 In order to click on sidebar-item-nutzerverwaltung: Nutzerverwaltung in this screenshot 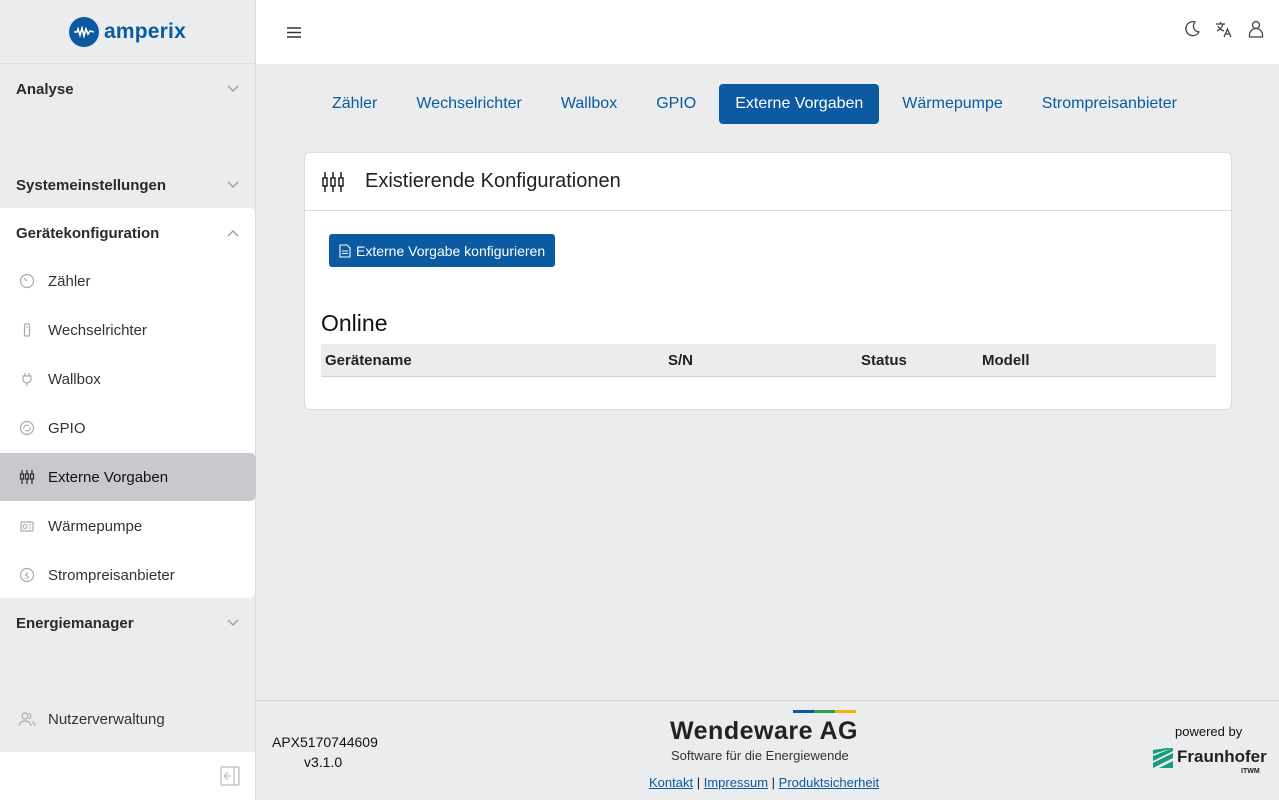, I will do `click(128, 719)`.